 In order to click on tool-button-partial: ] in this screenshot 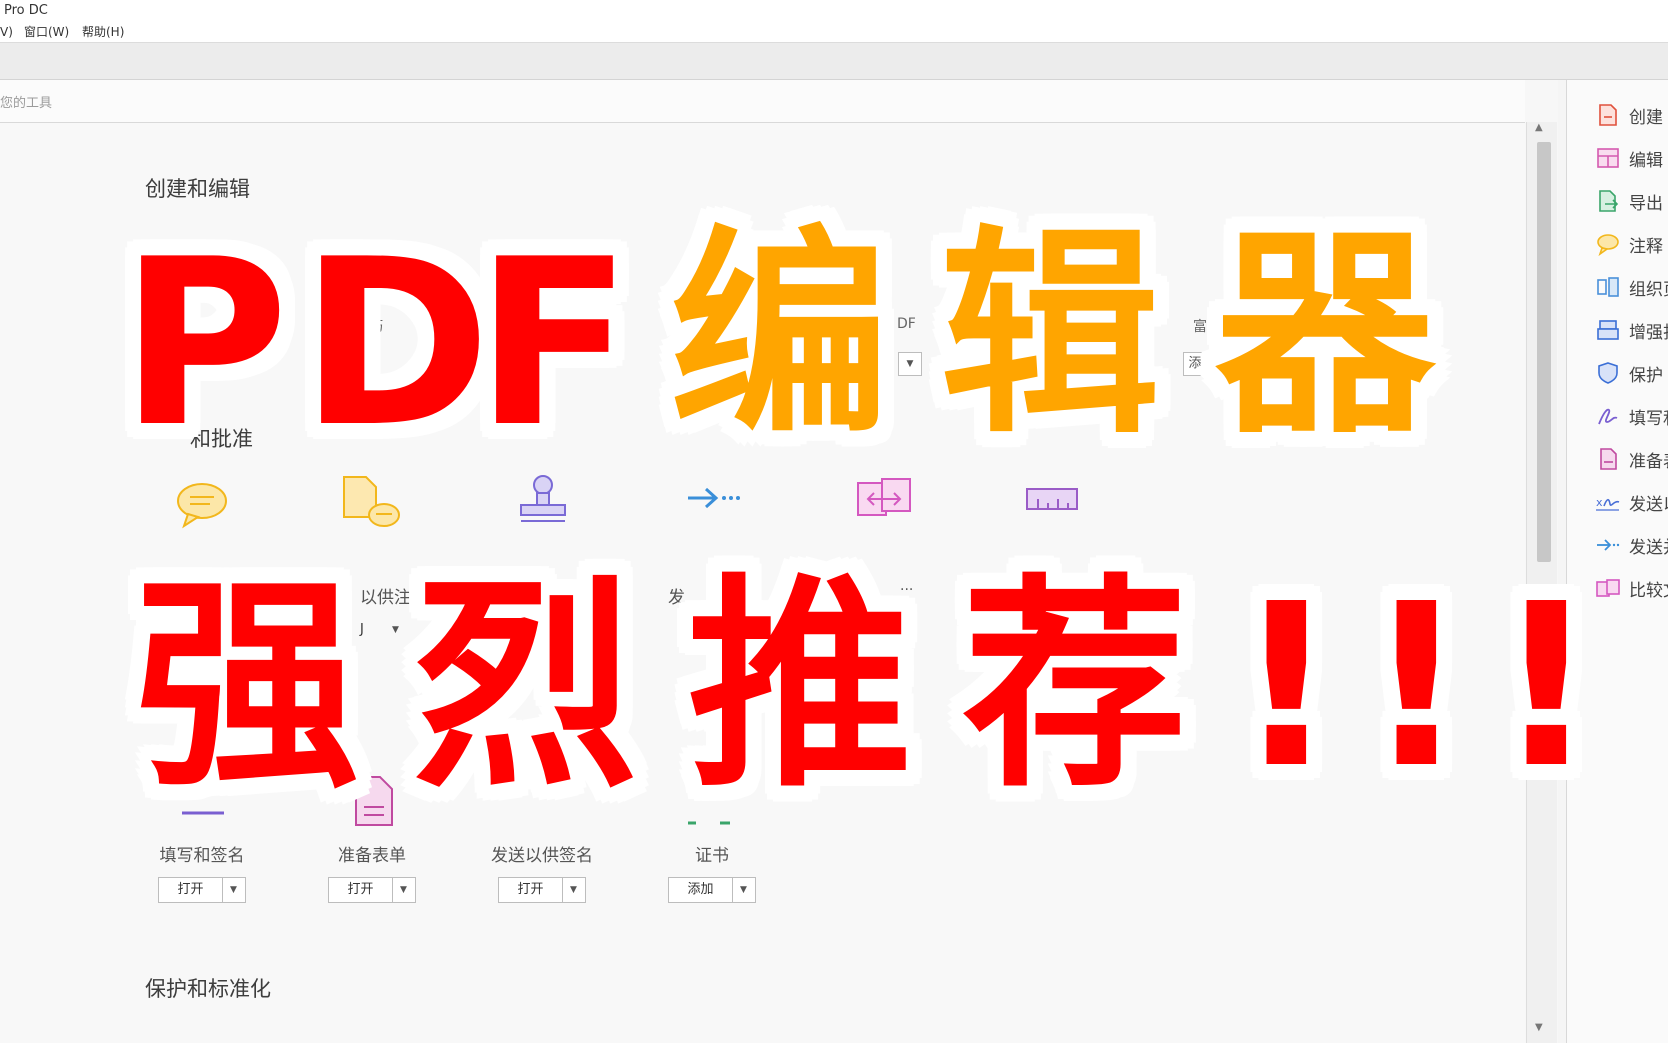, I will do `click(371, 363)`.